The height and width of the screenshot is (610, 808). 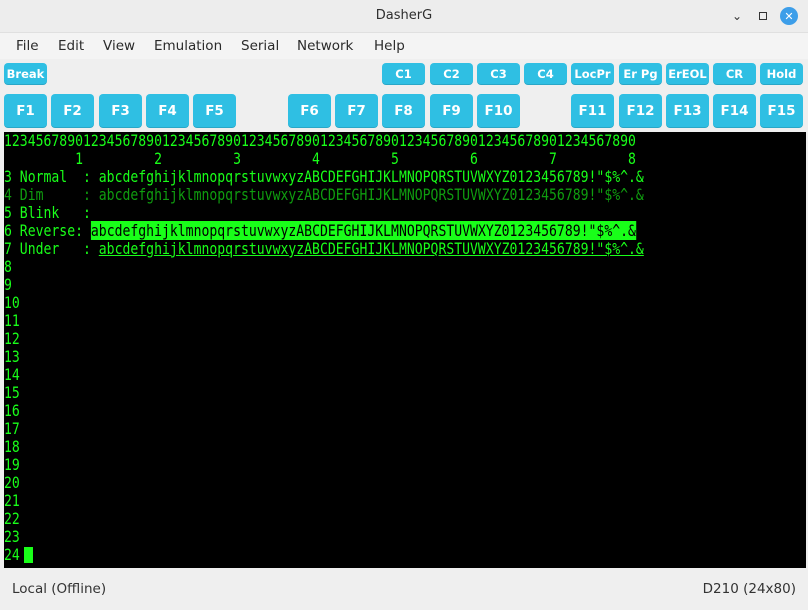 I want to click on f5-button: F5, so click(x=214, y=111).